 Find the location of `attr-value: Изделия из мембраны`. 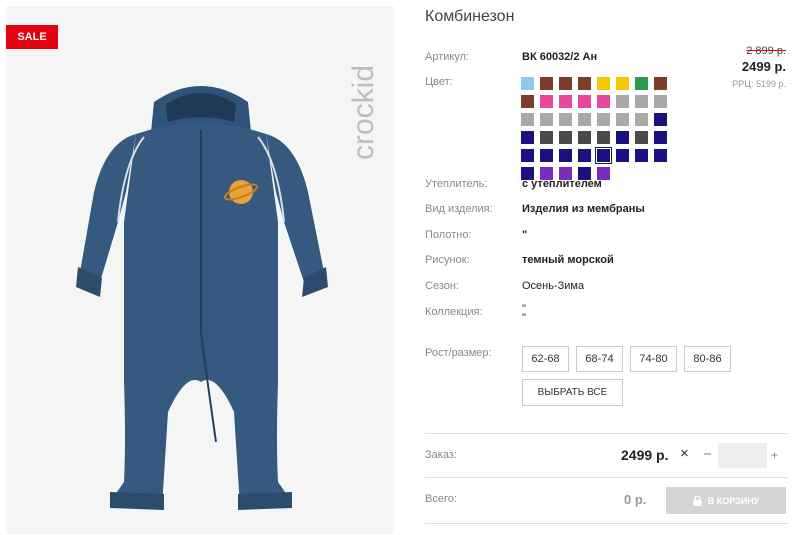

attr-value: Изделия из мембраны is located at coordinates (583, 209).